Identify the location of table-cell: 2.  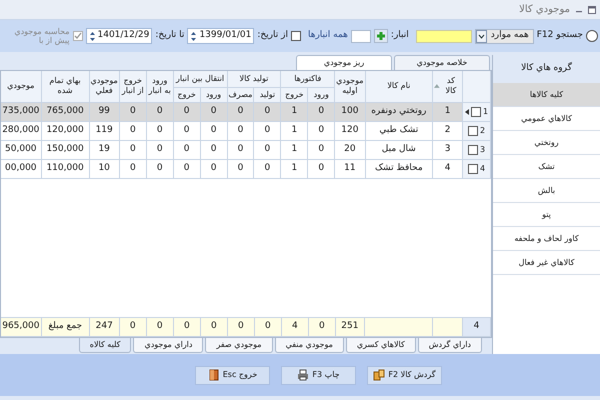
(447, 130).